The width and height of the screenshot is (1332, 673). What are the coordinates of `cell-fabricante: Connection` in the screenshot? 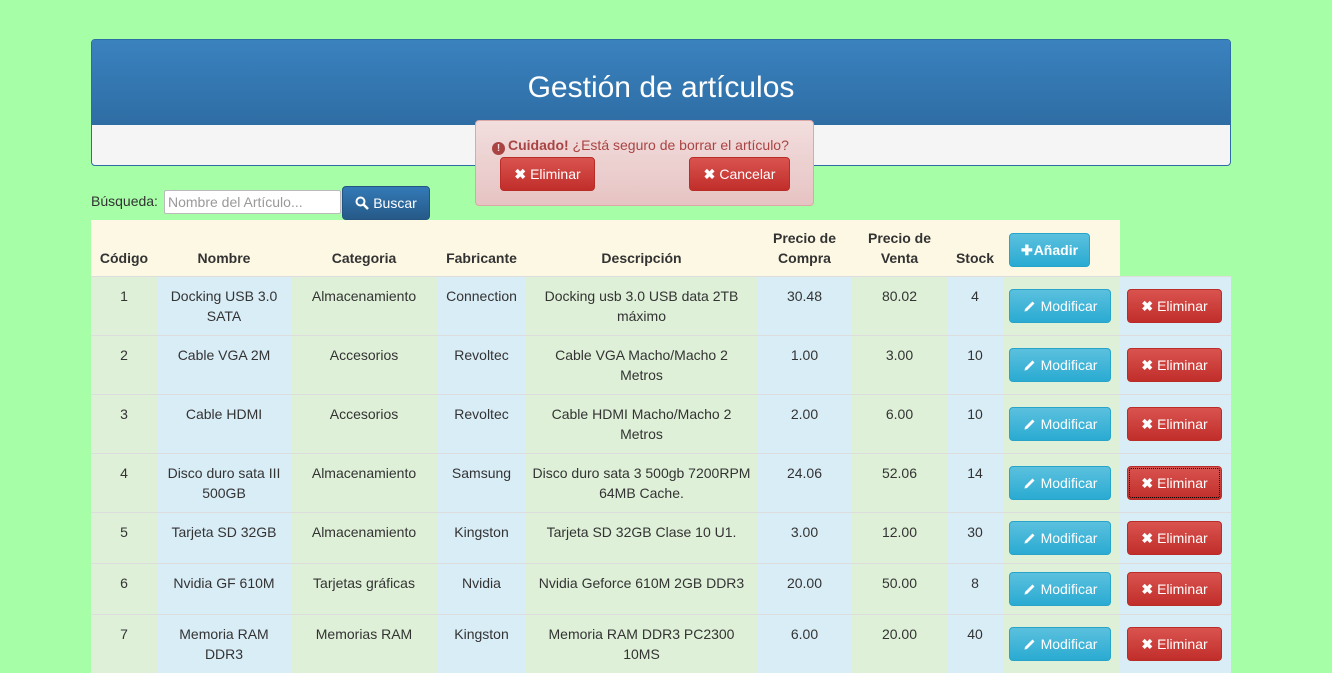 It's located at (481, 306).